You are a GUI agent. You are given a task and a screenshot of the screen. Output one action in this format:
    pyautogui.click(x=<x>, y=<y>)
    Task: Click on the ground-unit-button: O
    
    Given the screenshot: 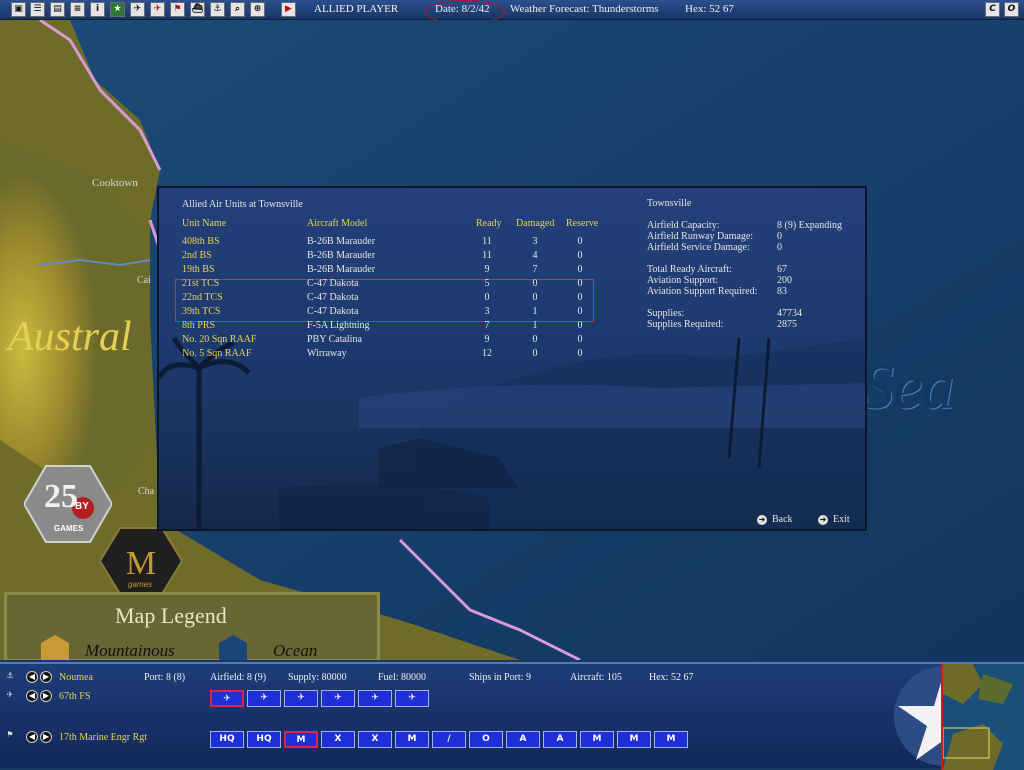 What is the action you would take?
    pyautogui.click(x=486, y=739)
    